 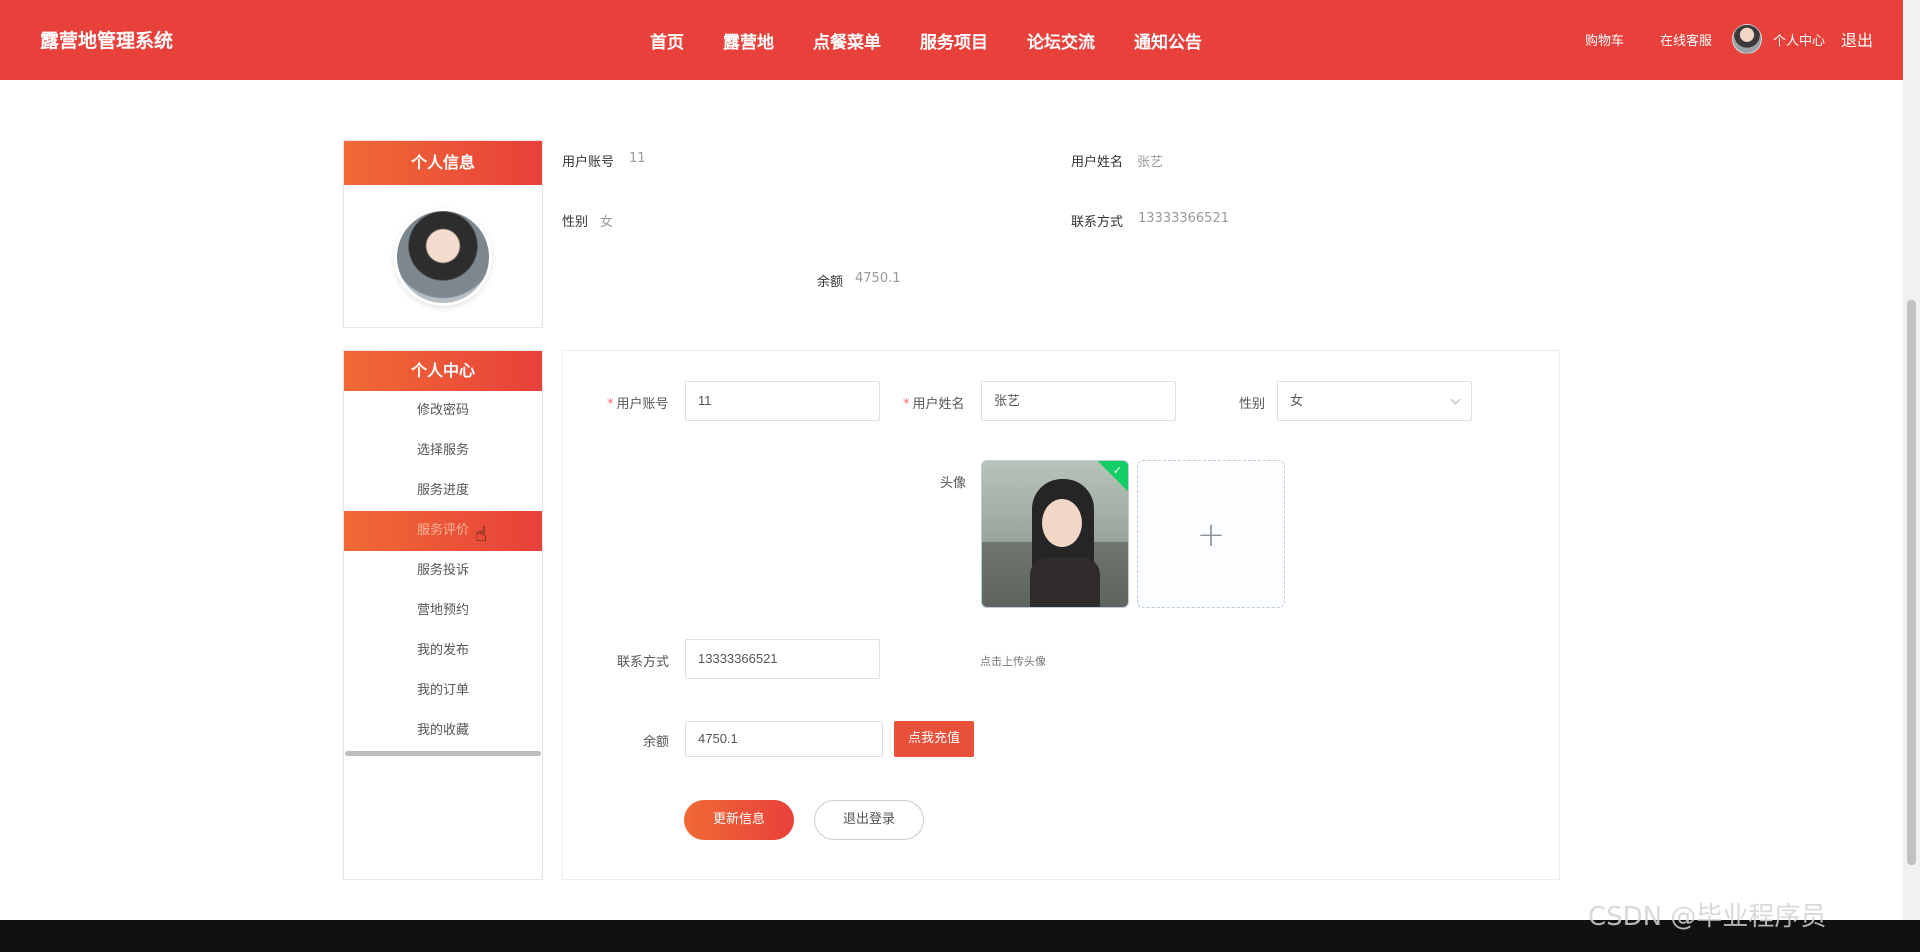 I want to click on menu-item-my-orders: 我的订单, so click(x=443, y=691).